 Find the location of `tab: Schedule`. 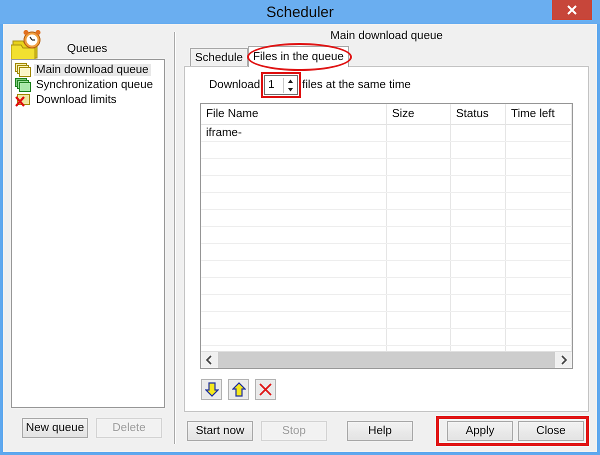

tab: Schedule is located at coordinates (219, 57).